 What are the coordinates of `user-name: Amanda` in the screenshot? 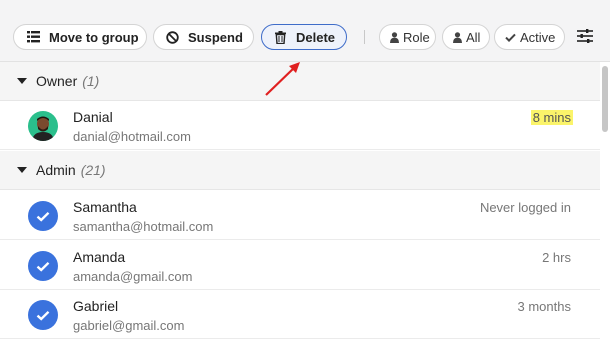 It's located at (99, 257).